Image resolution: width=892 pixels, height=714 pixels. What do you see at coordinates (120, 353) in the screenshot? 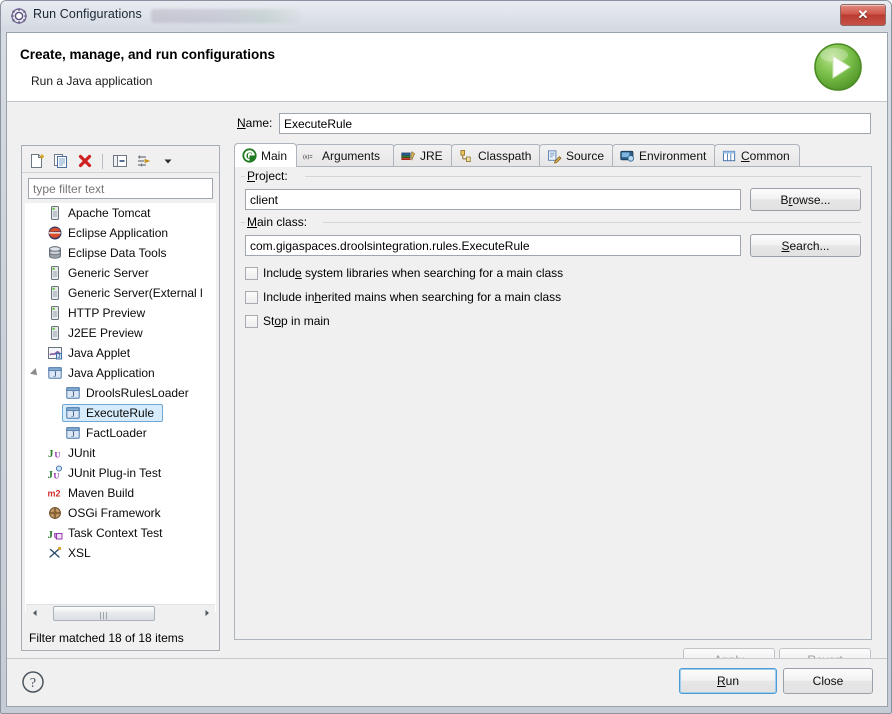
I see `tree-item: J Java Applet` at bounding box center [120, 353].